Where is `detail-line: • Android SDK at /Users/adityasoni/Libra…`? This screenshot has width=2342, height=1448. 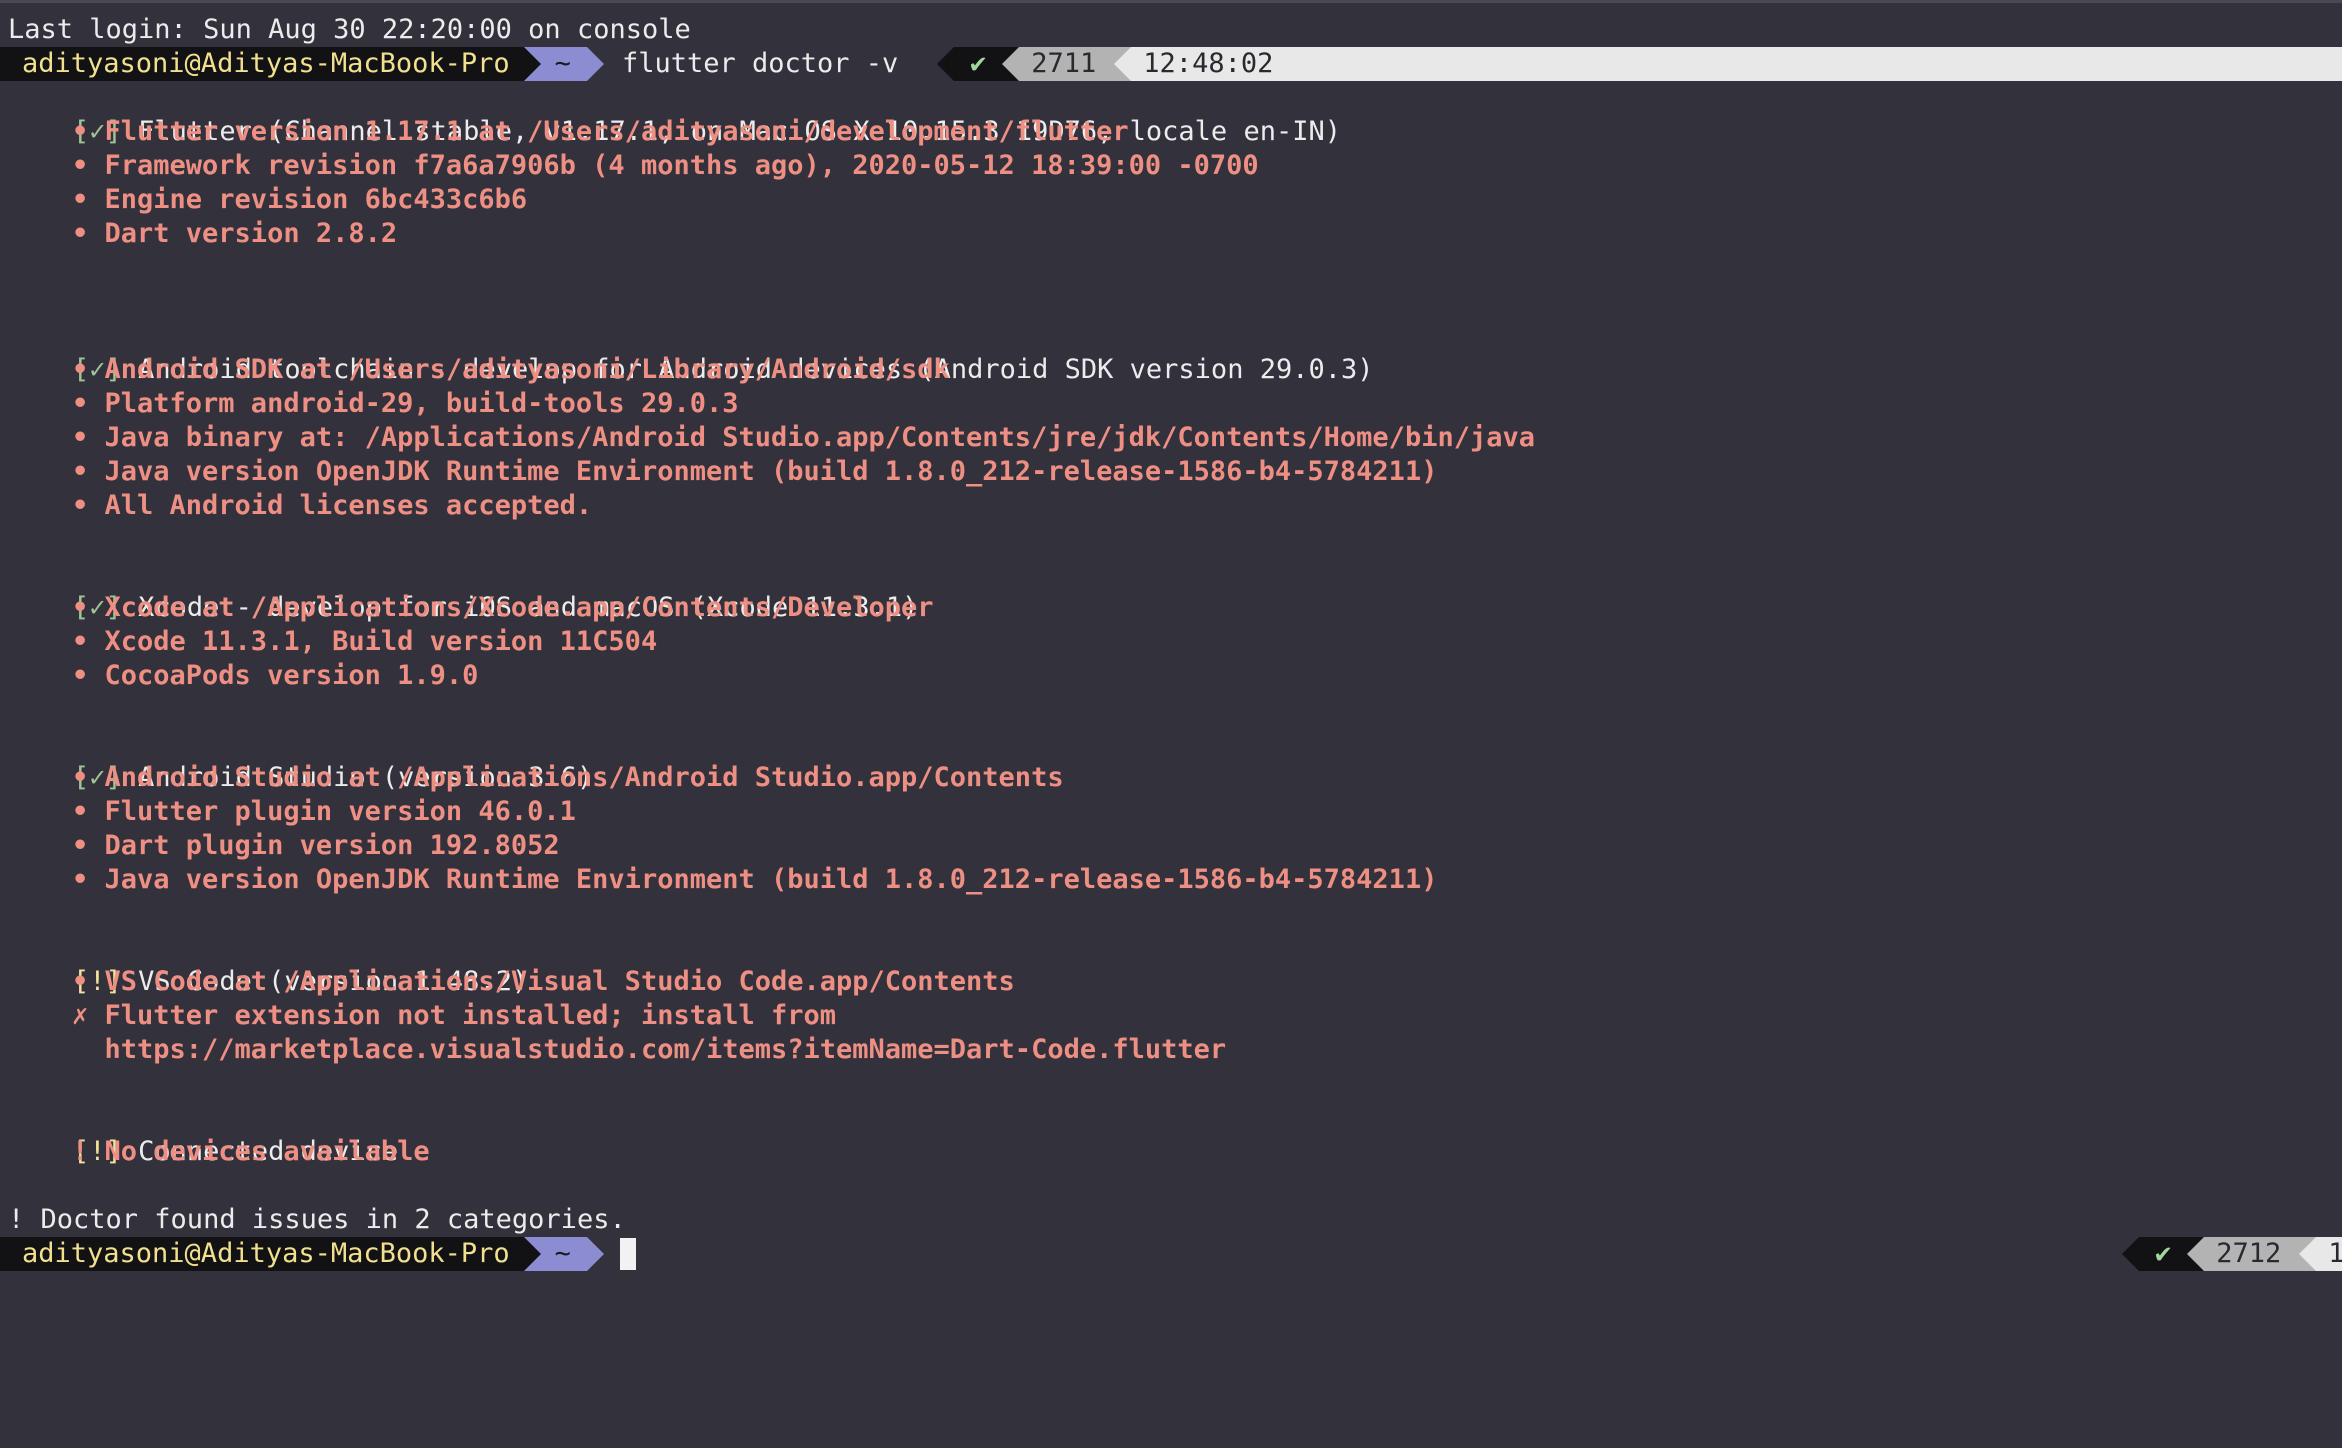 detail-line: • Android SDK at /Users/adityasoni/Libra… is located at coordinates (511, 369).